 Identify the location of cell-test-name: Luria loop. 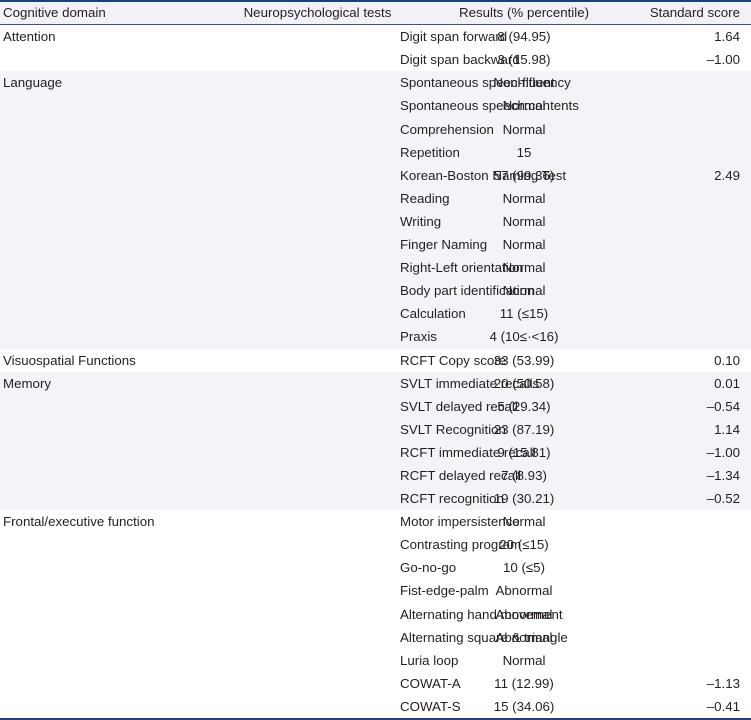
(329, 660).